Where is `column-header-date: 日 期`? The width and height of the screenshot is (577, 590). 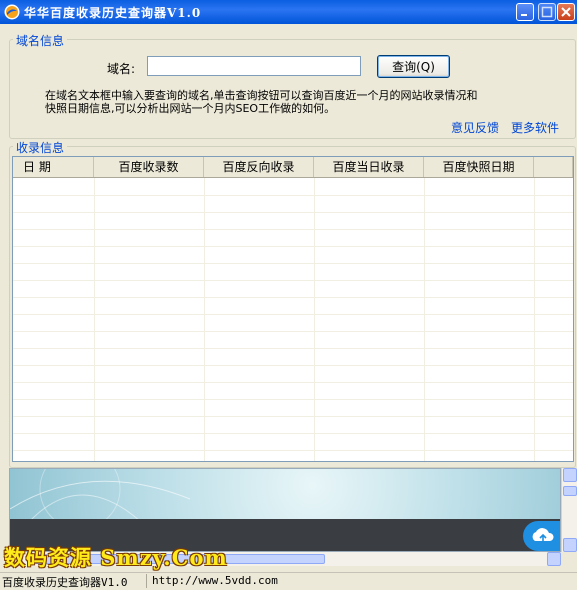
column-header-date: 日 期 is located at coordinates (53, 167).